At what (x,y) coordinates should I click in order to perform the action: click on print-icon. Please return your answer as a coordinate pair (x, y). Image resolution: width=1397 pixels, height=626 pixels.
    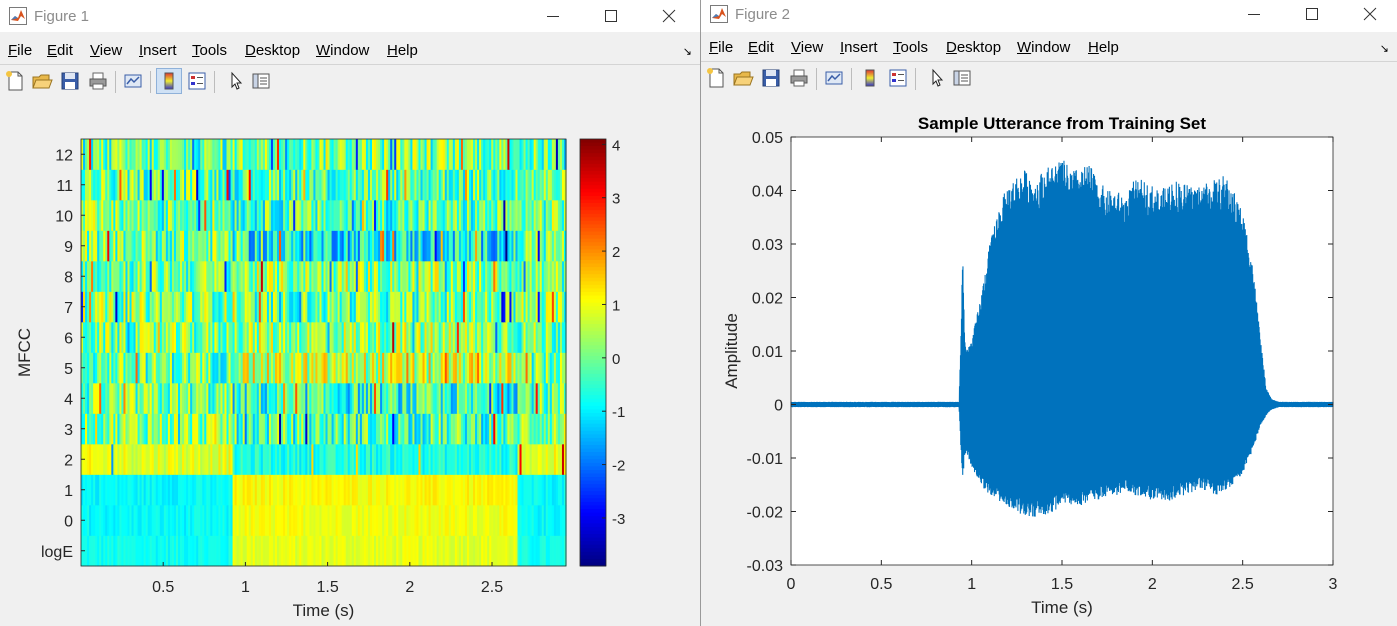
    Looking at the image, I should click on (98, 81).